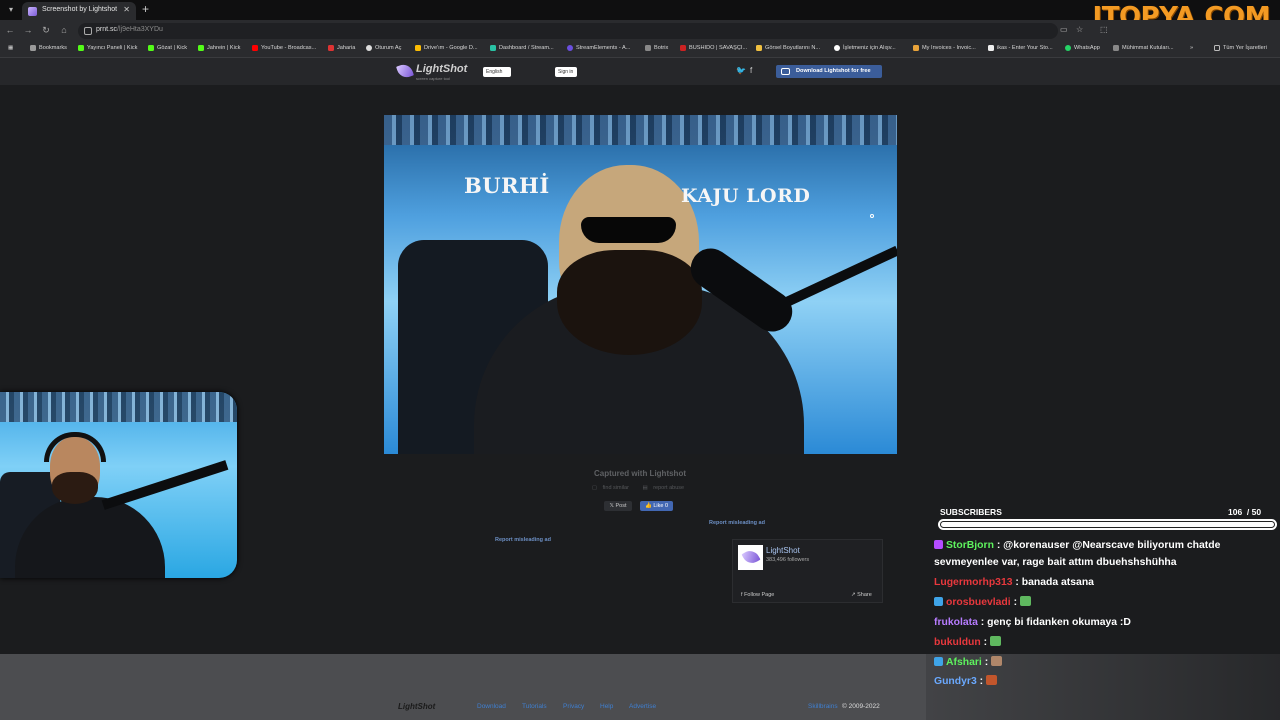  I want to click on bookmark-label: Gözat | Kick, so click(172, 48).